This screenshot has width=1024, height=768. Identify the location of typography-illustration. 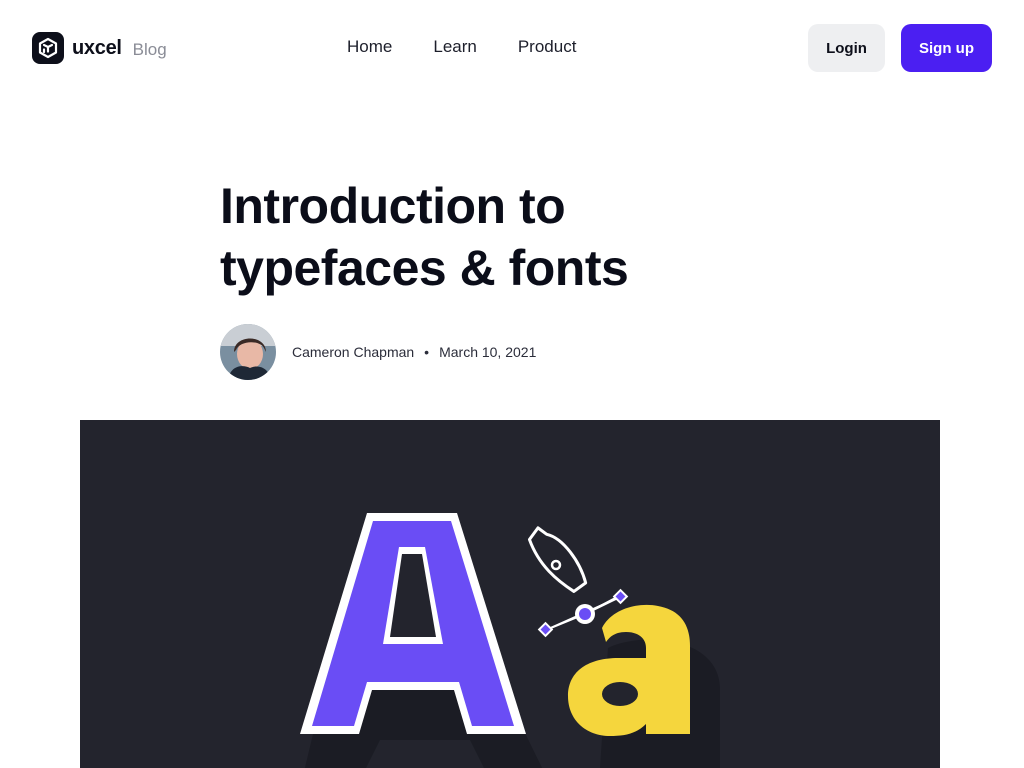
(510, 640).